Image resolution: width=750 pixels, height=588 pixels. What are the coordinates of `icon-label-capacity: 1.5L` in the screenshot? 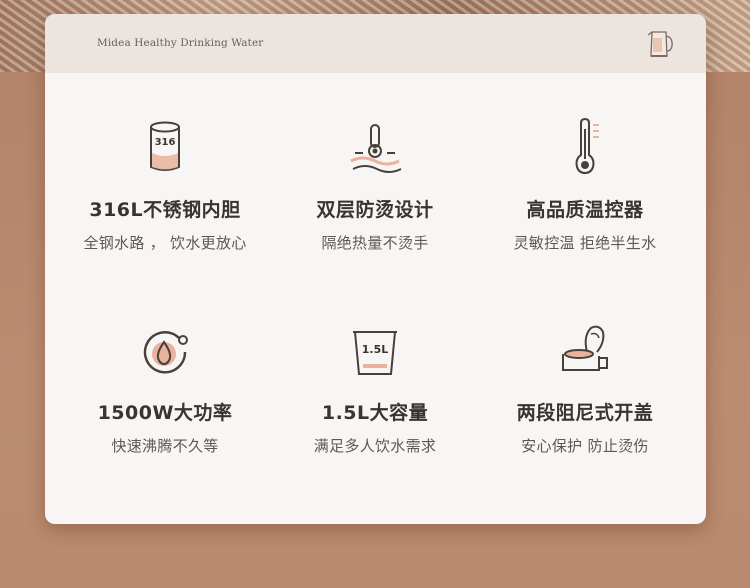 It's located at (375, 349).